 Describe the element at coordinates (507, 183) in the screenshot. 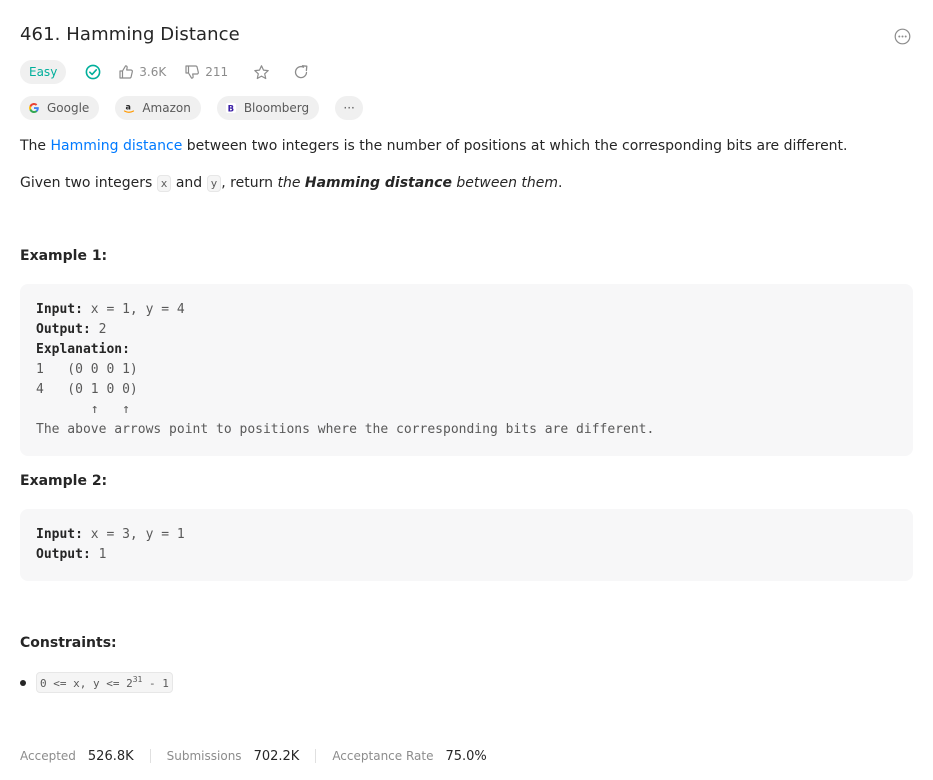

I see `text-italic: between them` at that location.